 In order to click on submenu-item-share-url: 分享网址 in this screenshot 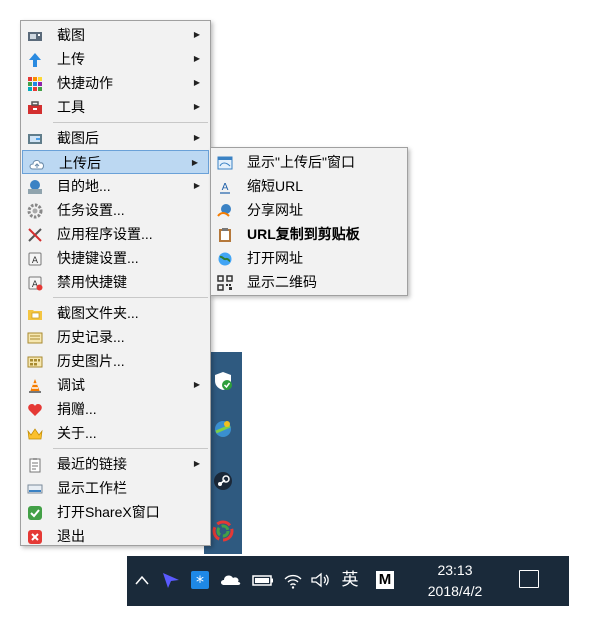, I will do `click(309, 210)`.